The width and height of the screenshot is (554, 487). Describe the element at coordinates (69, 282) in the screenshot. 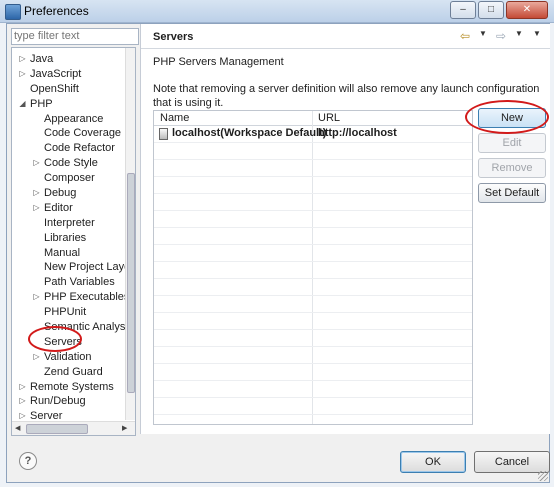

I see `tree-item: Path Variables` at that location.